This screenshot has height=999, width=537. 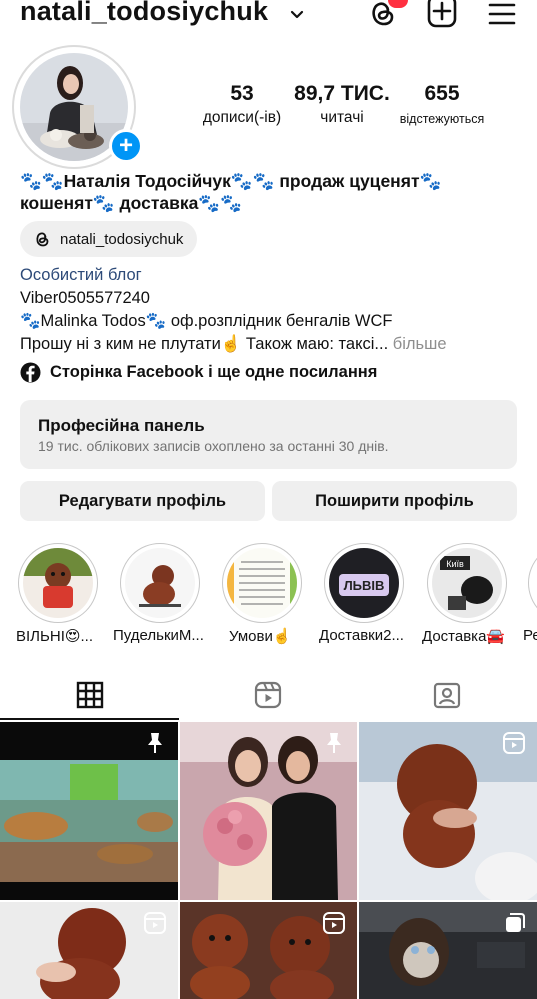 I want to click on stat-followers-label: читачі, so click(x=342, y=117).